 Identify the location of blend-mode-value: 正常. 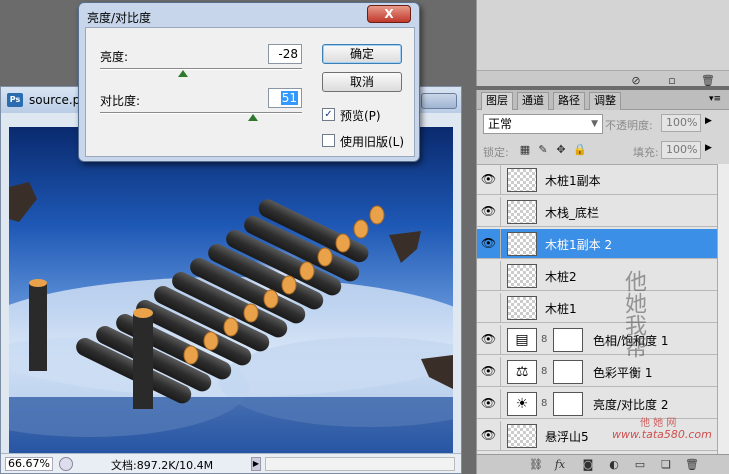
(500, 124).